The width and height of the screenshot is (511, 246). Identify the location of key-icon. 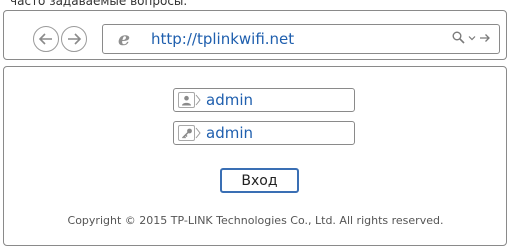
(186, 133).